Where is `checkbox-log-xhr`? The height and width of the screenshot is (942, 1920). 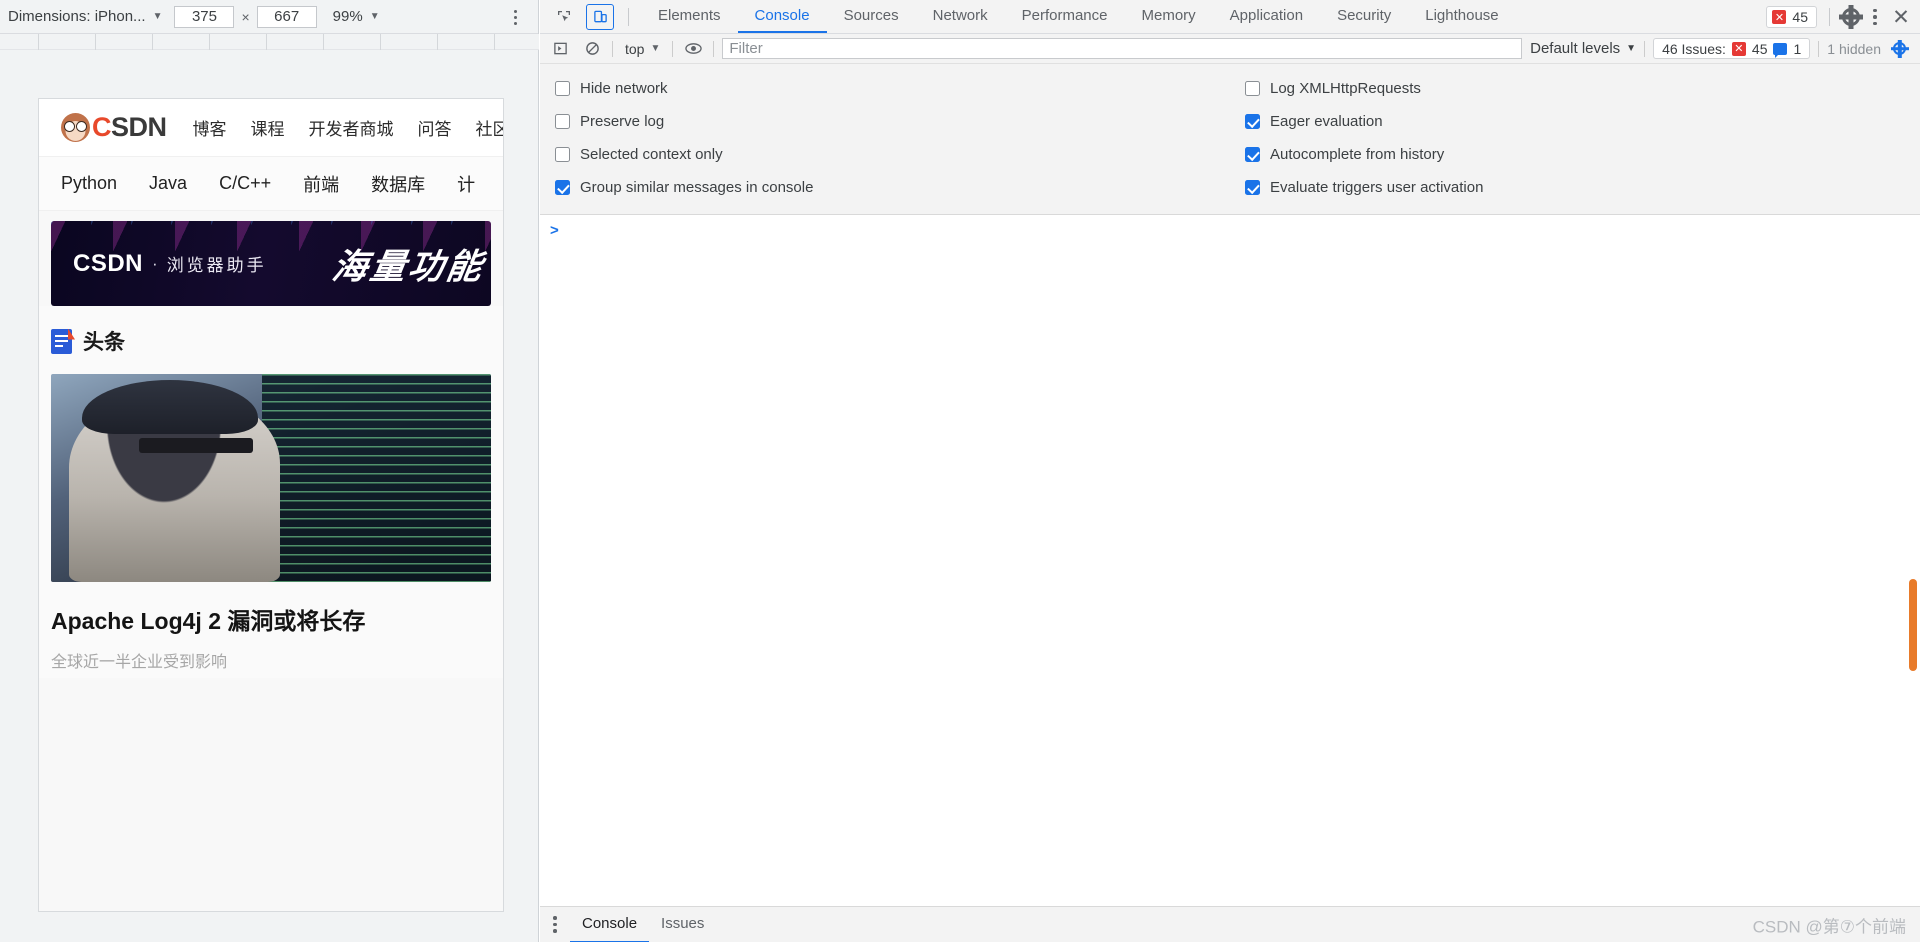 checkbox-log-xhr is located at coordinates (1252, 88).